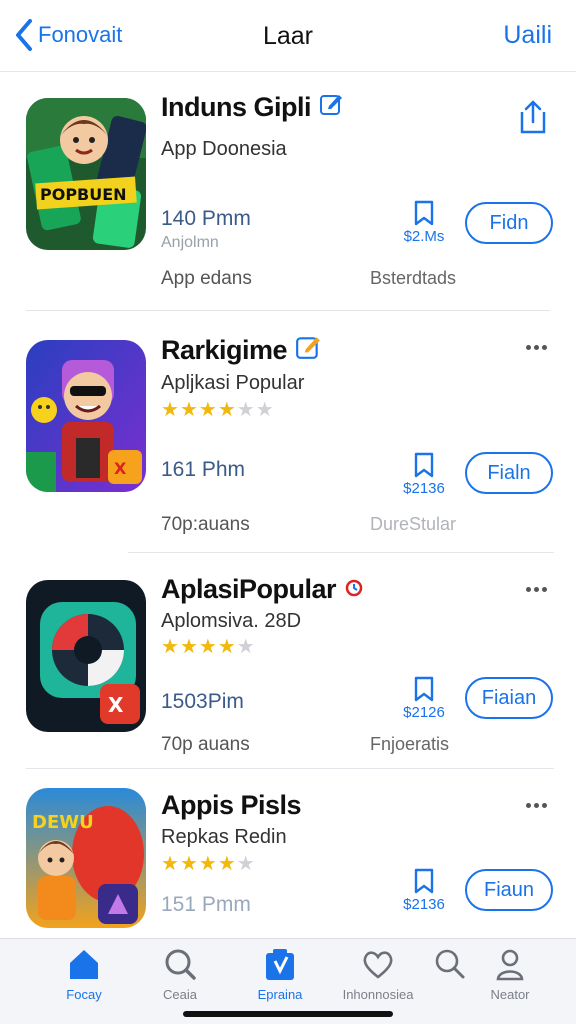 The image size is (576, 1024). Describe the element at coordinates (86, 416) in the screenshot. I see `cartoon-character-icon: X` at that location.